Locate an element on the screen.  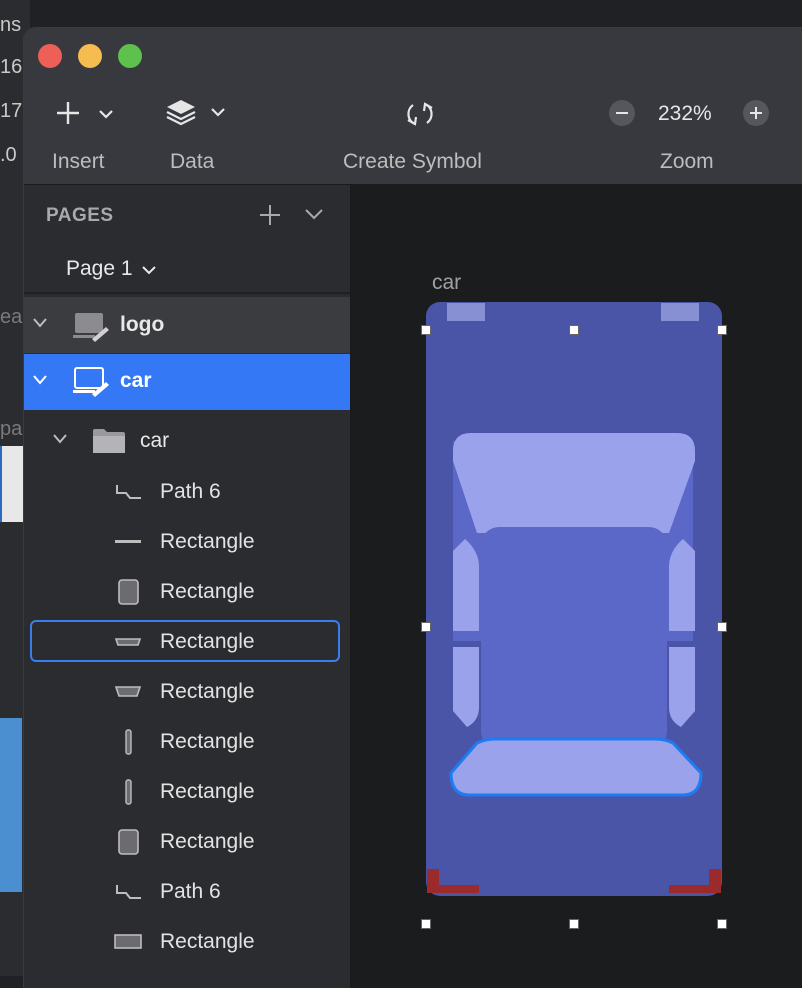
line-rect-icon is located at coordinates (128, 541).